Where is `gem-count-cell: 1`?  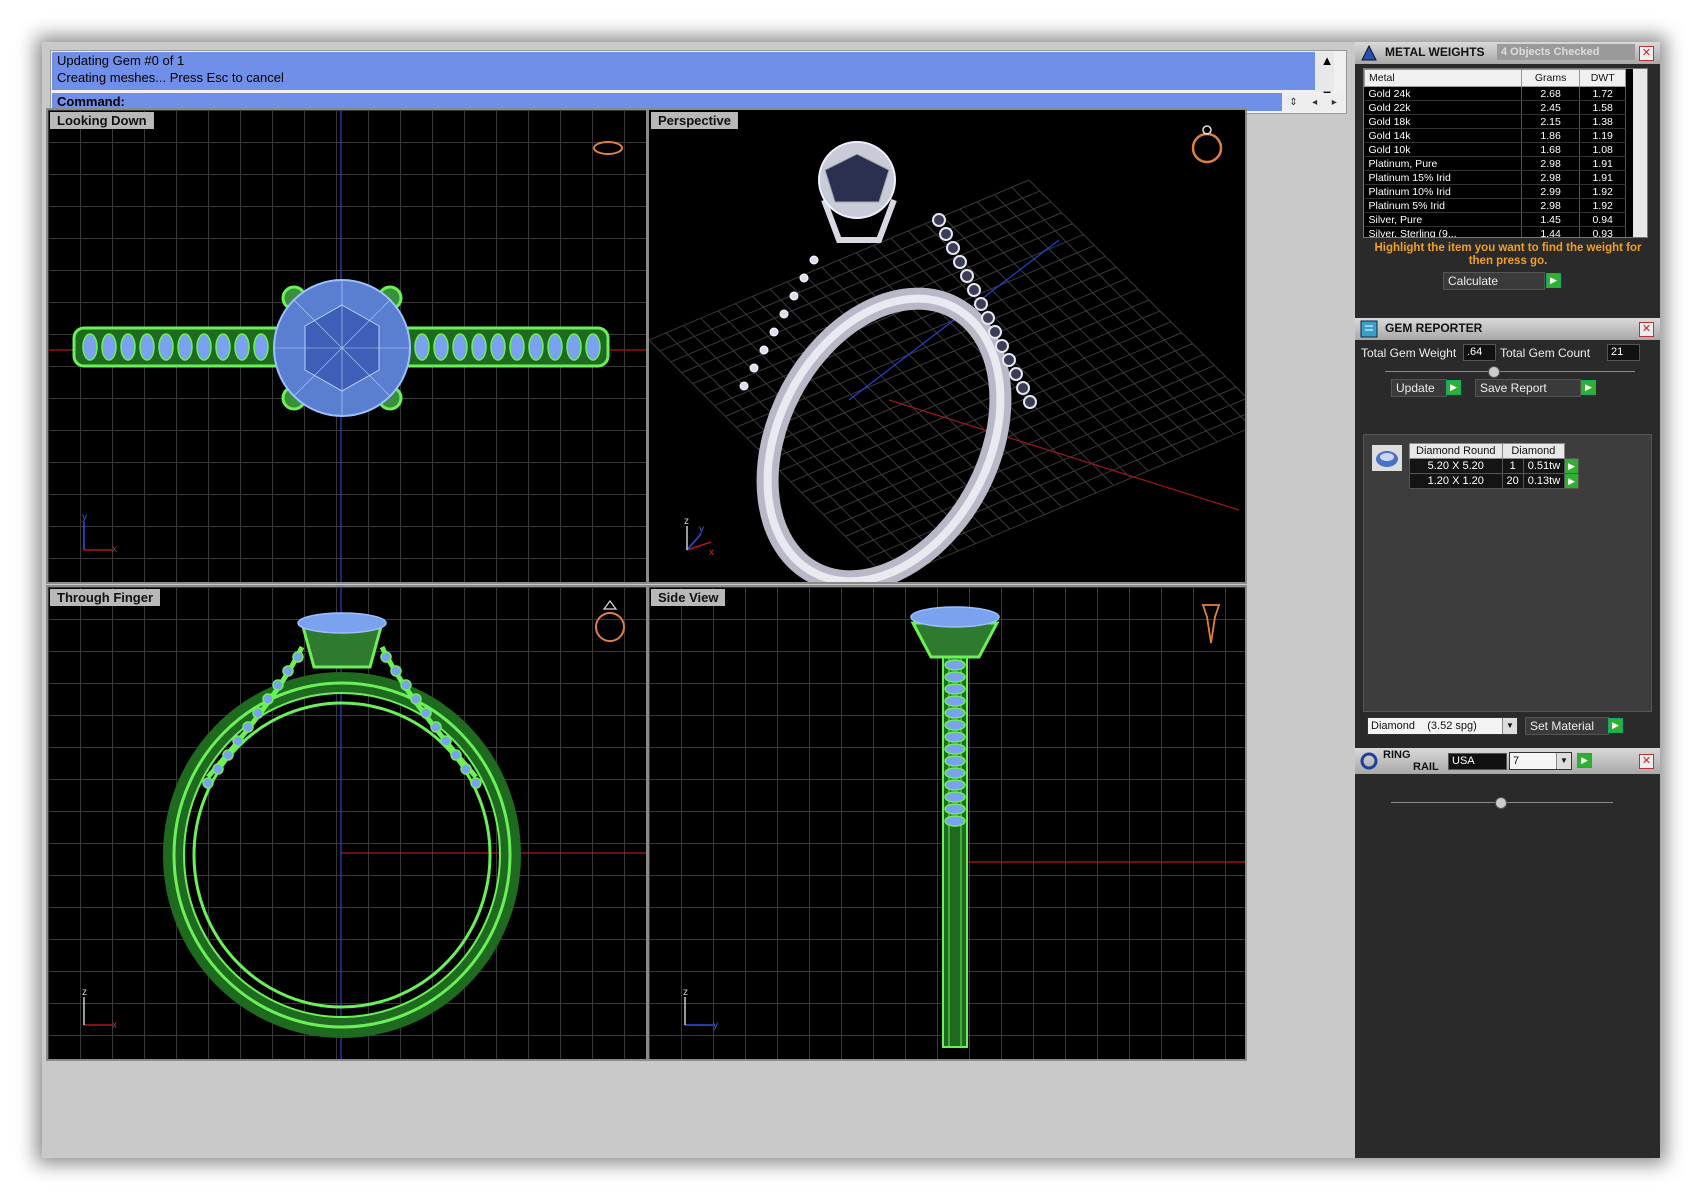 gem-count-cell: 1 is located at coordinates (1512, 466).